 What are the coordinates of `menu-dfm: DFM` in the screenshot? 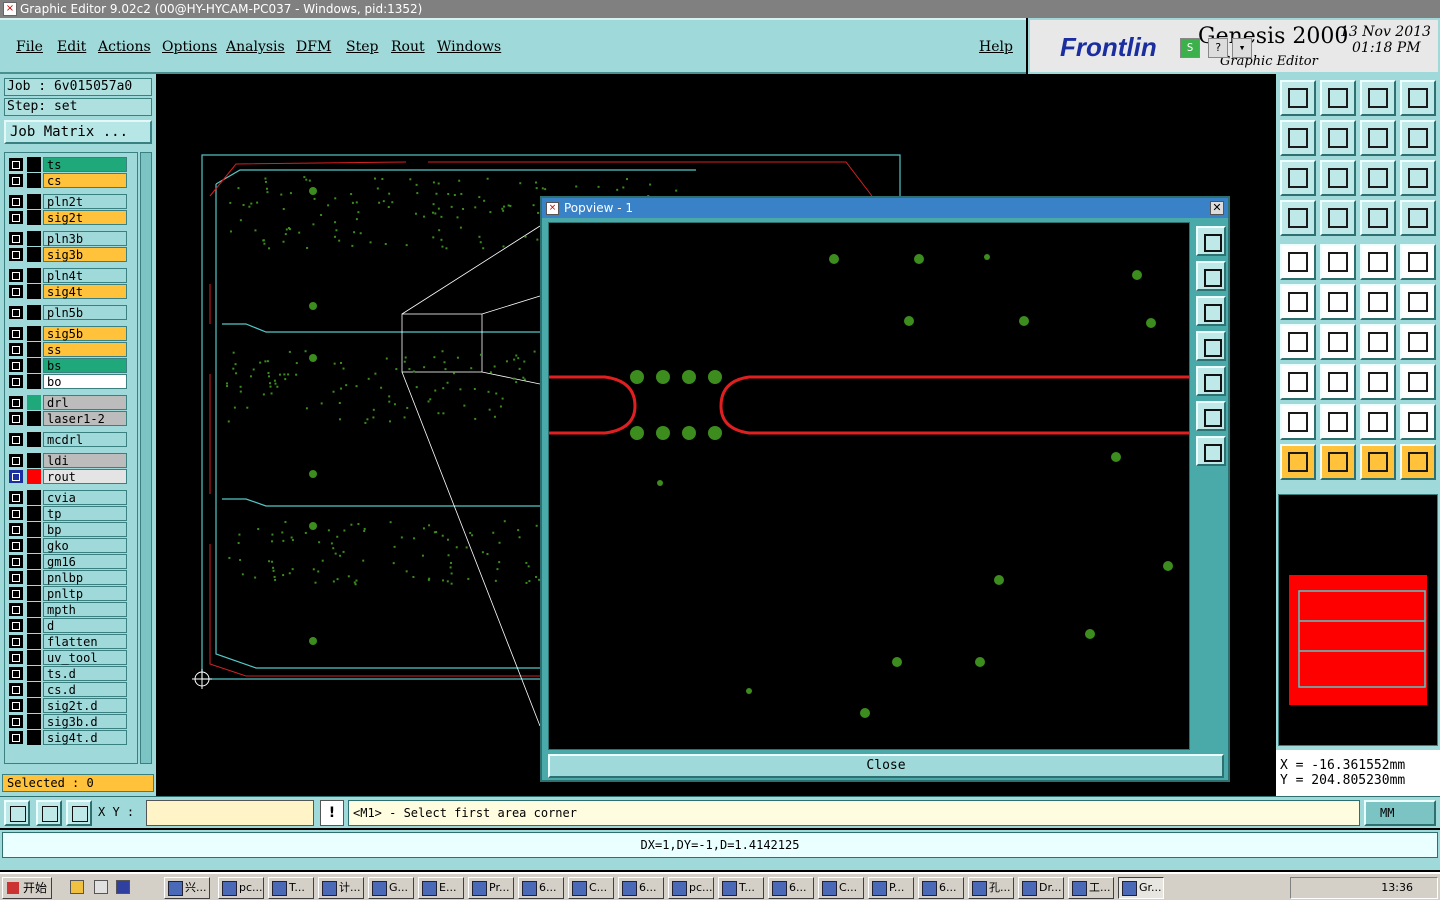 It's located at (313, 47).